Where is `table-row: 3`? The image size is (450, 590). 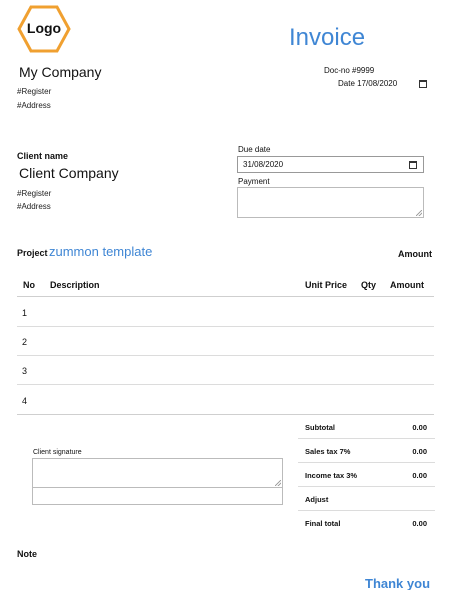 table-row: 3 is located at coordinates (24, 371).